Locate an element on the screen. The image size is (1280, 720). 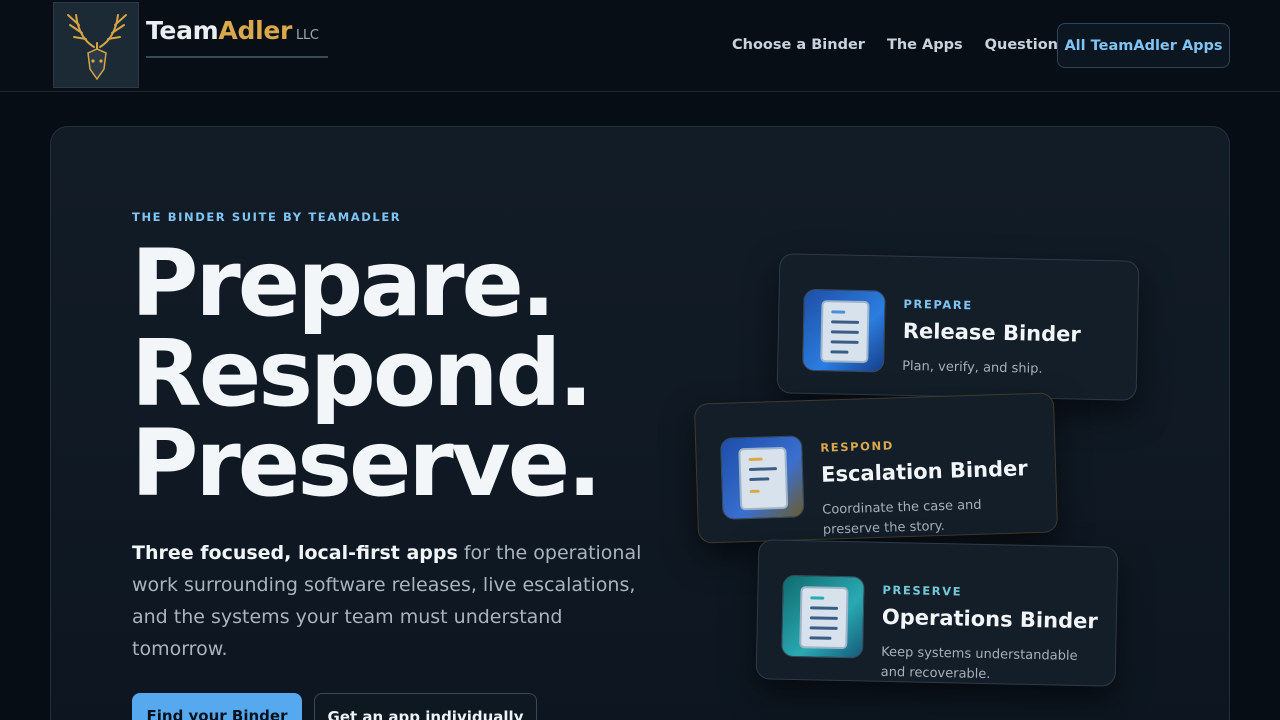
card-title: Escalation Binder is located at coordinates (924, 471).